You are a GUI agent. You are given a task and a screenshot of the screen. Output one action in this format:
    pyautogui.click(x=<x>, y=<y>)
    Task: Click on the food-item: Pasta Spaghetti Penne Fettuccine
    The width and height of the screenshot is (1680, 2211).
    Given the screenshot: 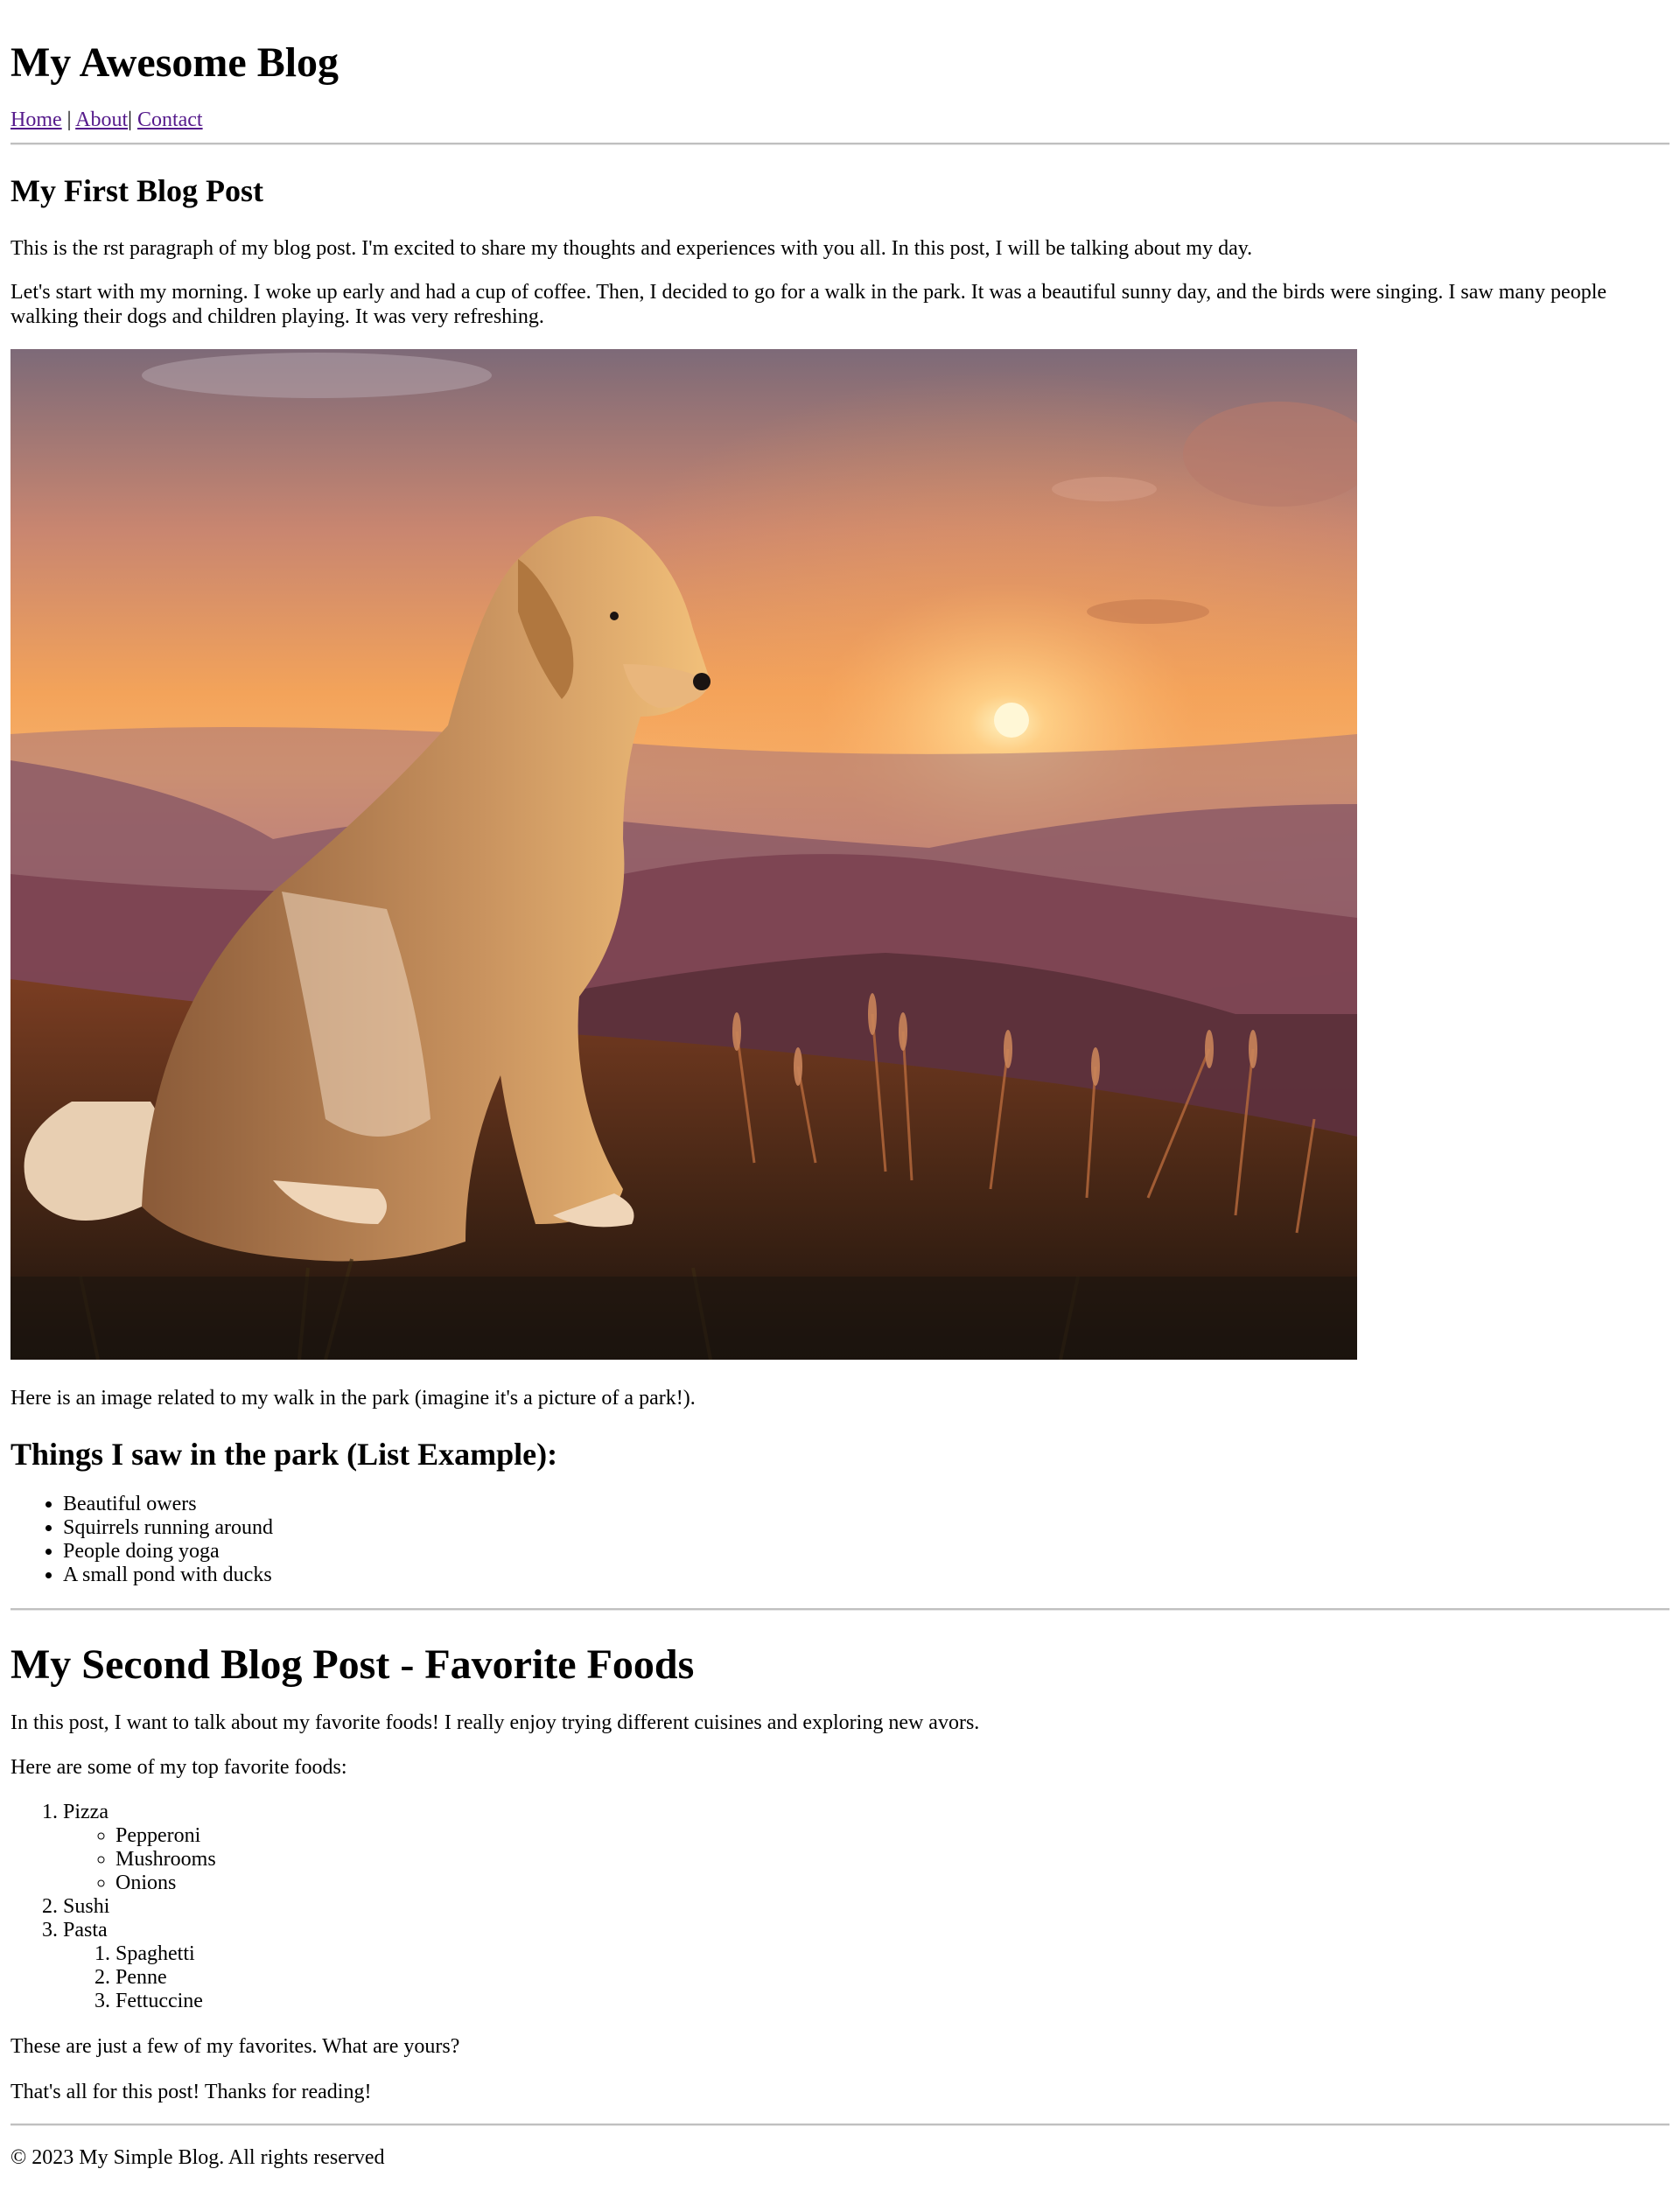 What is the action you would take?
    pyautogui.click(x=866, y=1966)
    